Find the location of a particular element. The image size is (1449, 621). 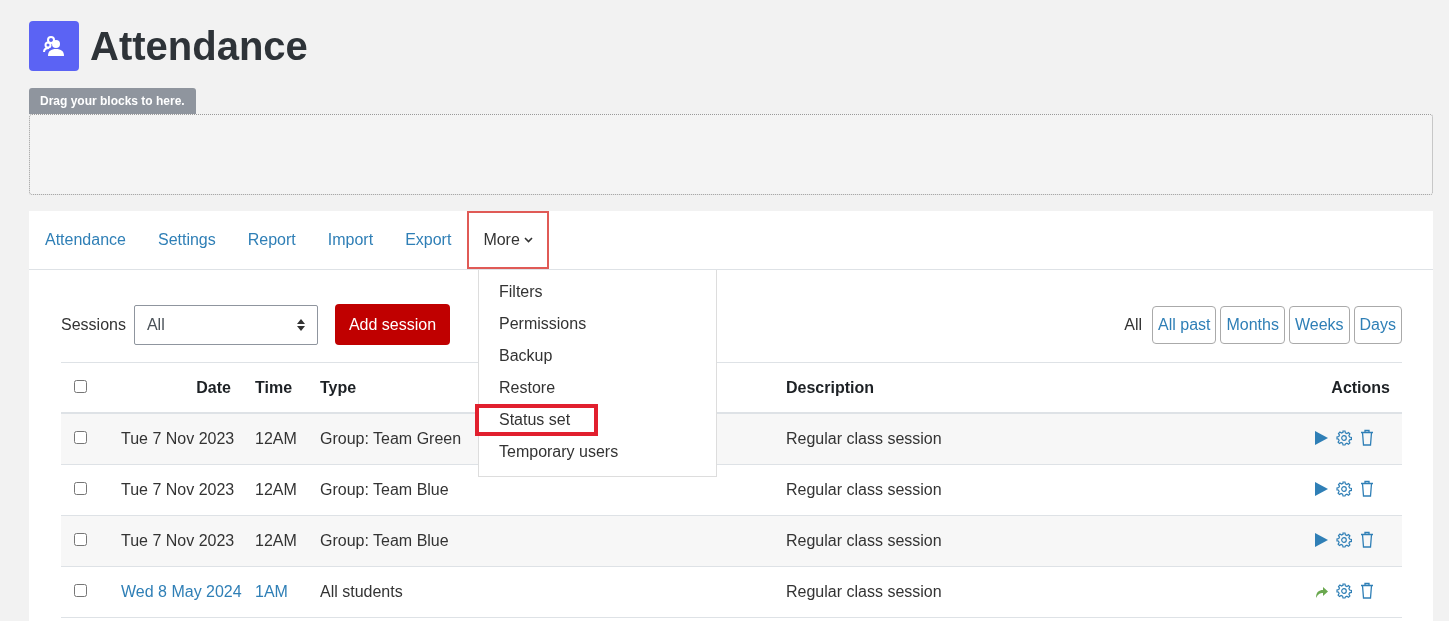

nav-tab: More is located at coordinates (508, 240).